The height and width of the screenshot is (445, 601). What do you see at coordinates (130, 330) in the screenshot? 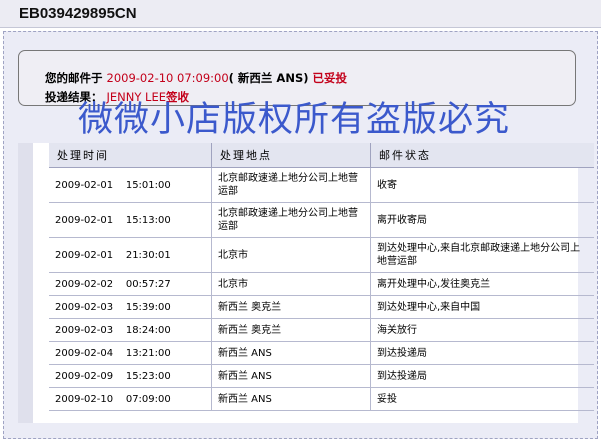
I see `cell-time: 2009-02-03 18:24:00` at bounding box center [130, 330].